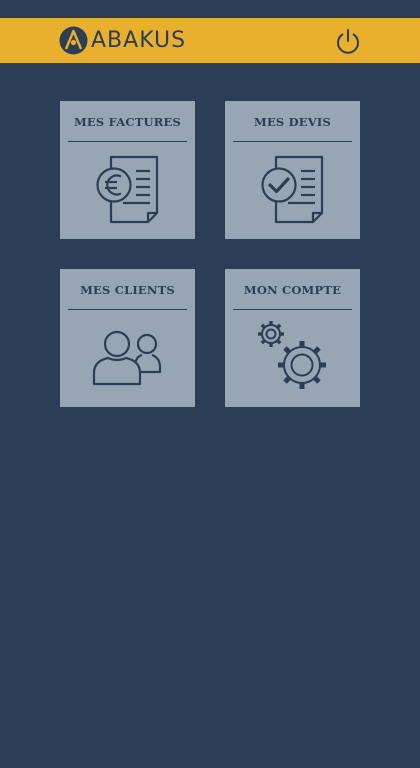 This screenshot has height=768, width=420. Describe the element at coordinates (127, 122) in the screenshot. I see `tile-title: MES FACTURES` at that location.